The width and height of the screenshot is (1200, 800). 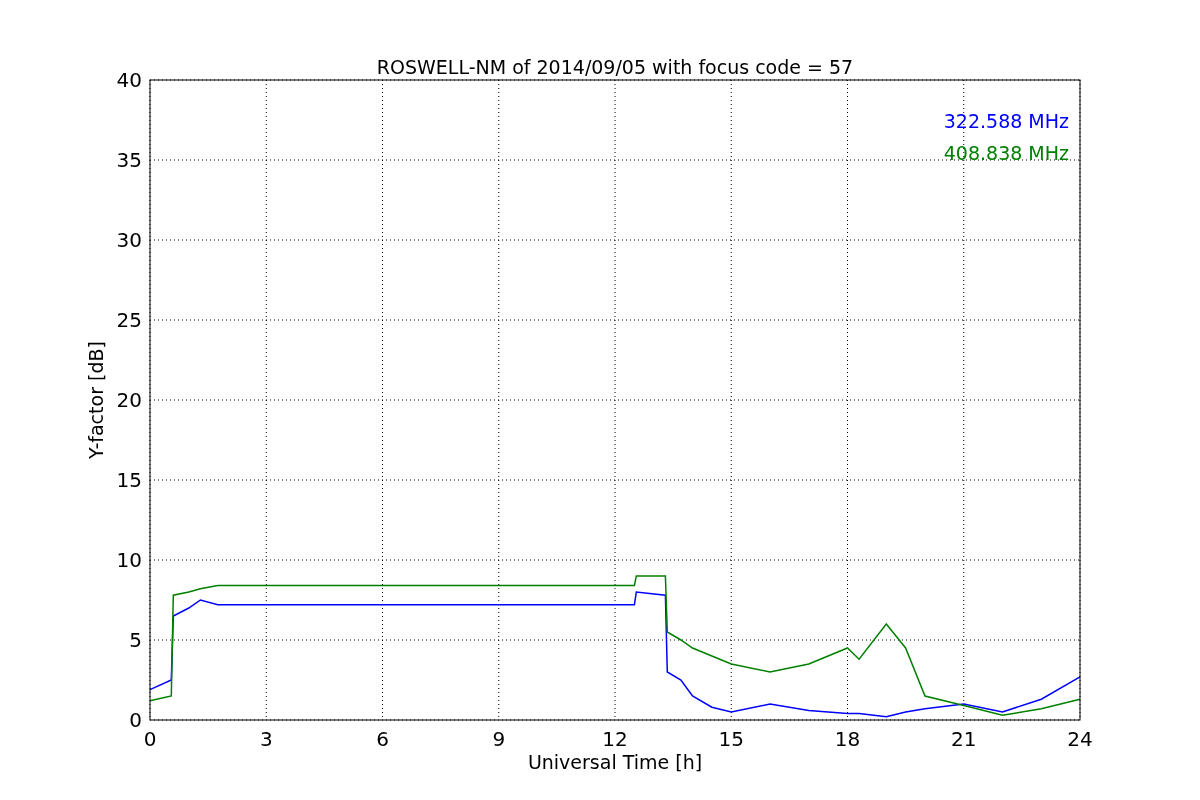 I want to click on x-tick-label: 18, so click(x=847, y=739).